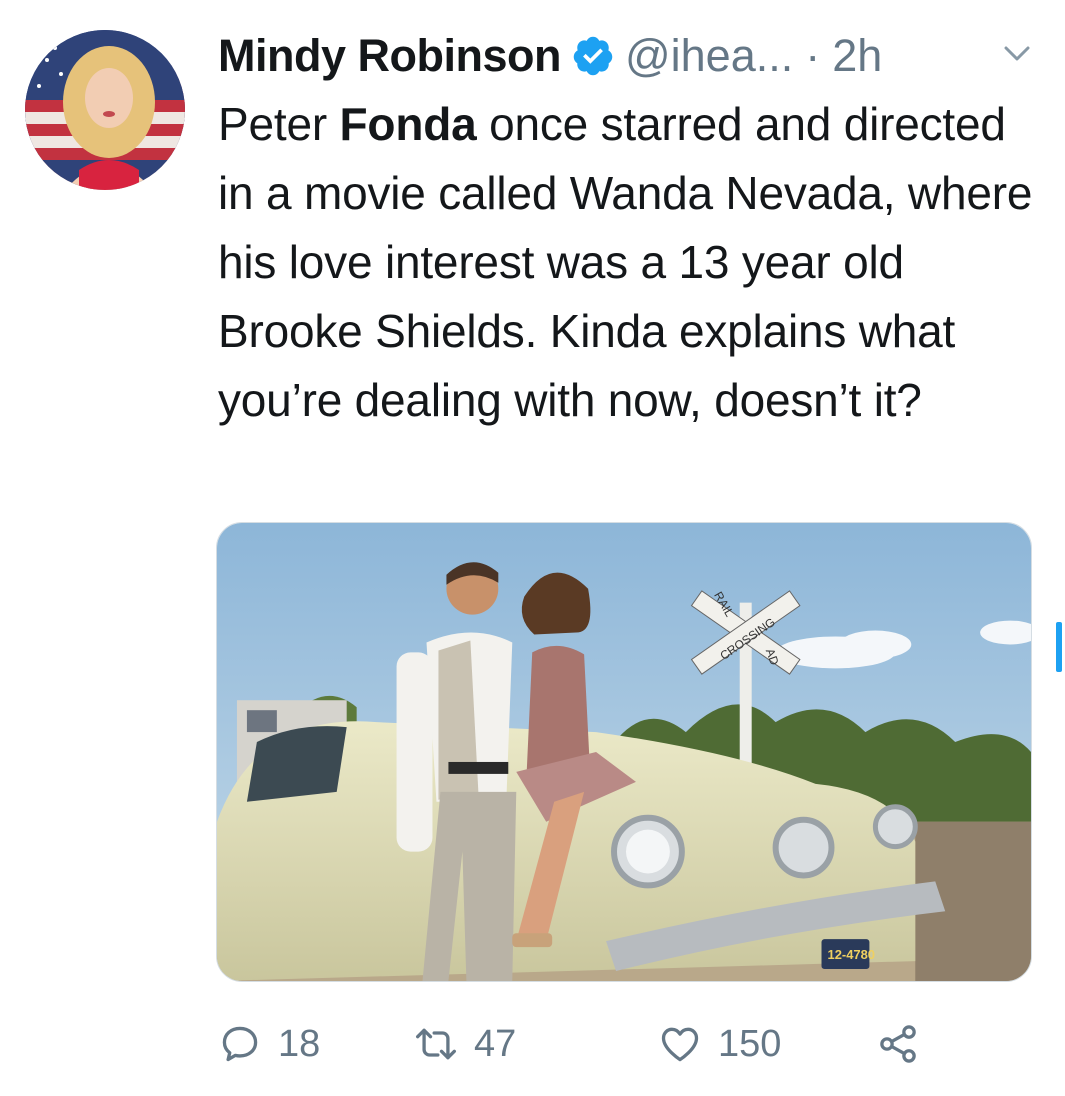  What do you see at coordinates (598, 1044) in the screenshot?
I see `tweet-actions: 18 47 150` at bounding box center [598, 1044].